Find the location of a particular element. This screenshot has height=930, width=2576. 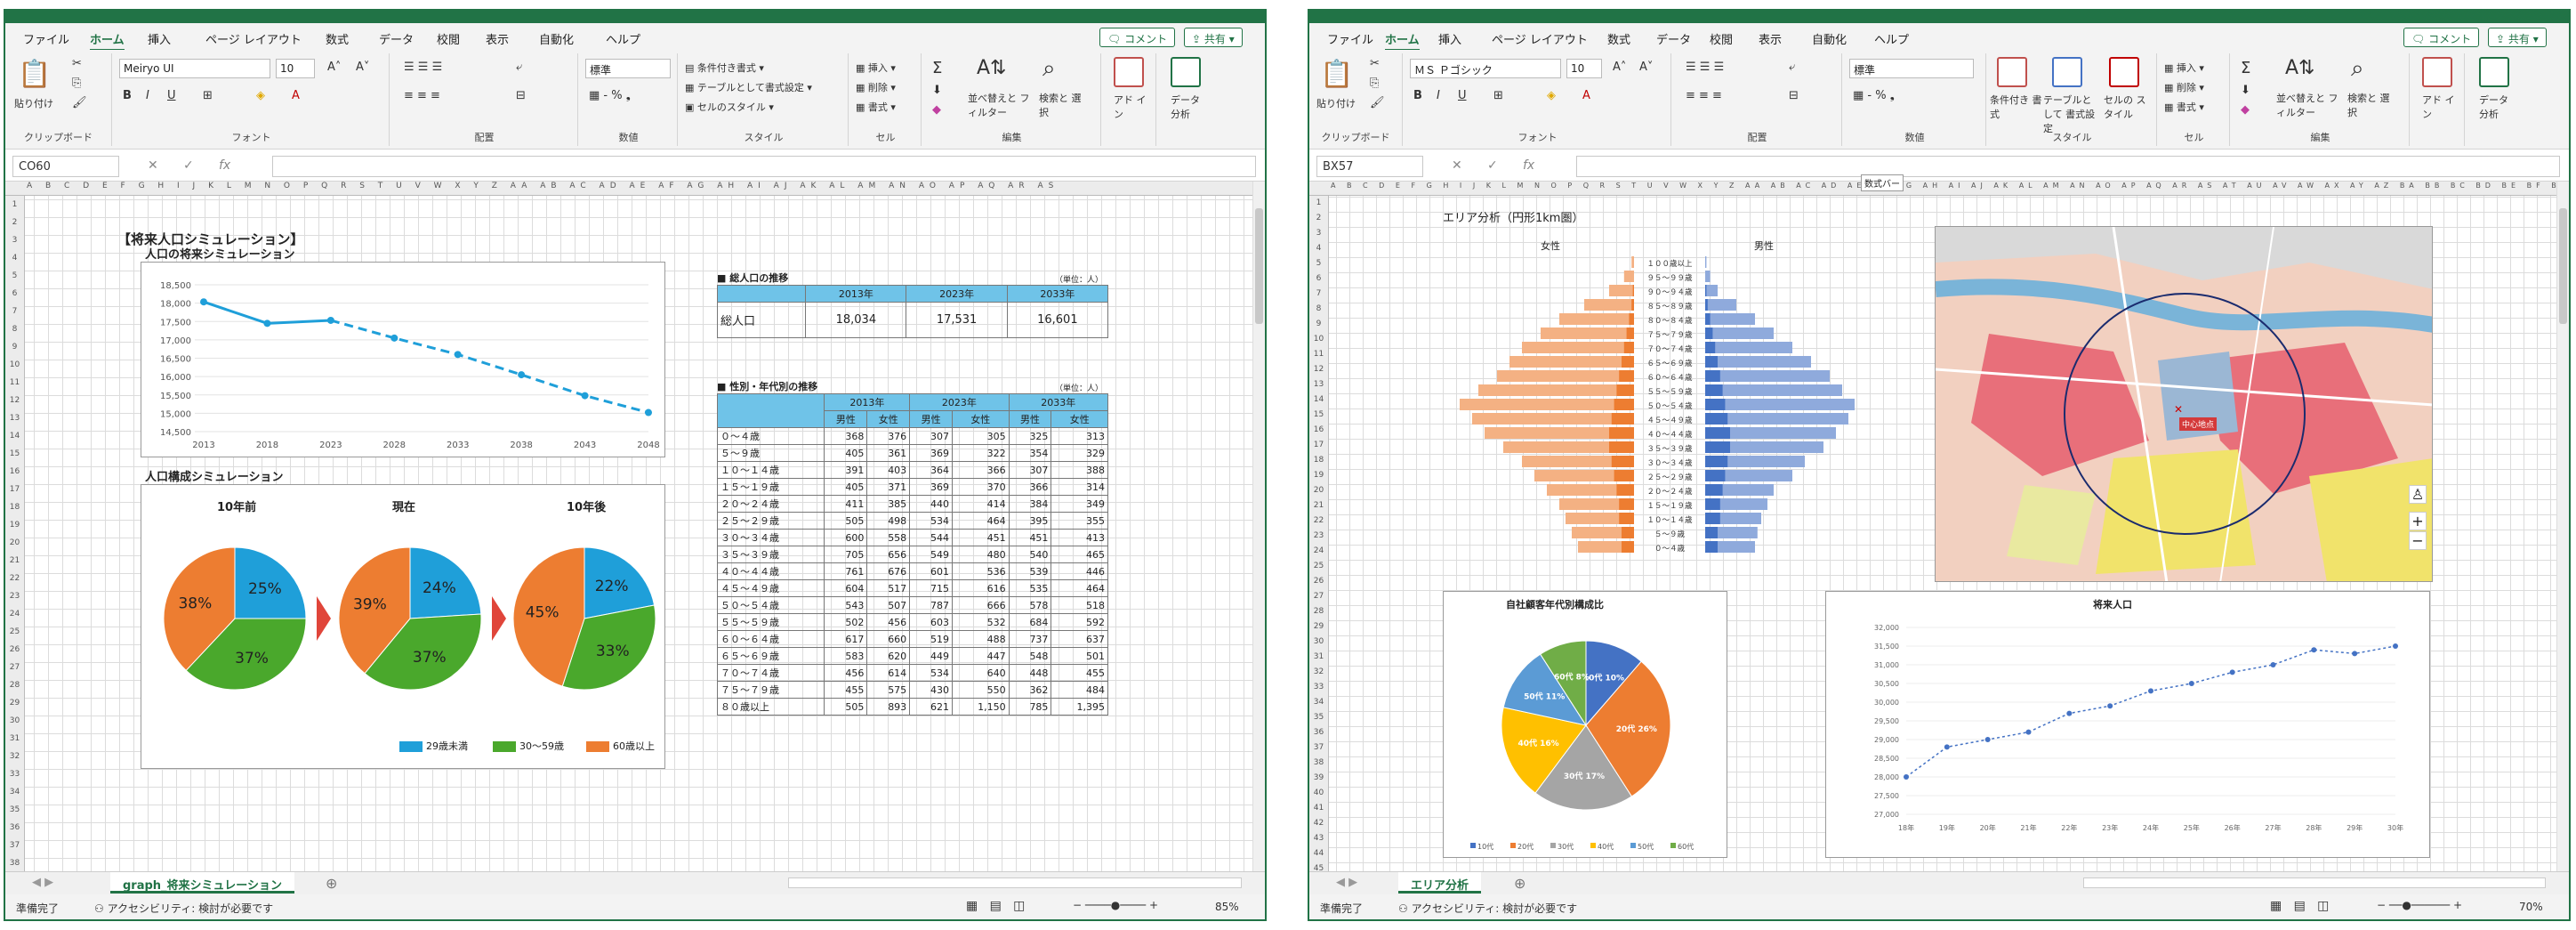

tab-file: ファイル is located at coordinates (1350, 38).